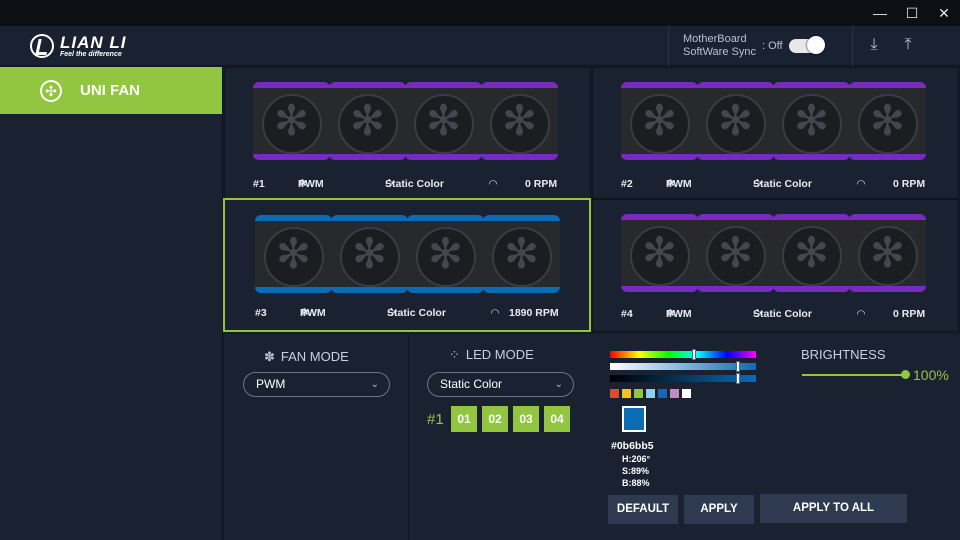  I want to click on lian-li-logo: LIAN LI Feel the difference, so click(78, 46).